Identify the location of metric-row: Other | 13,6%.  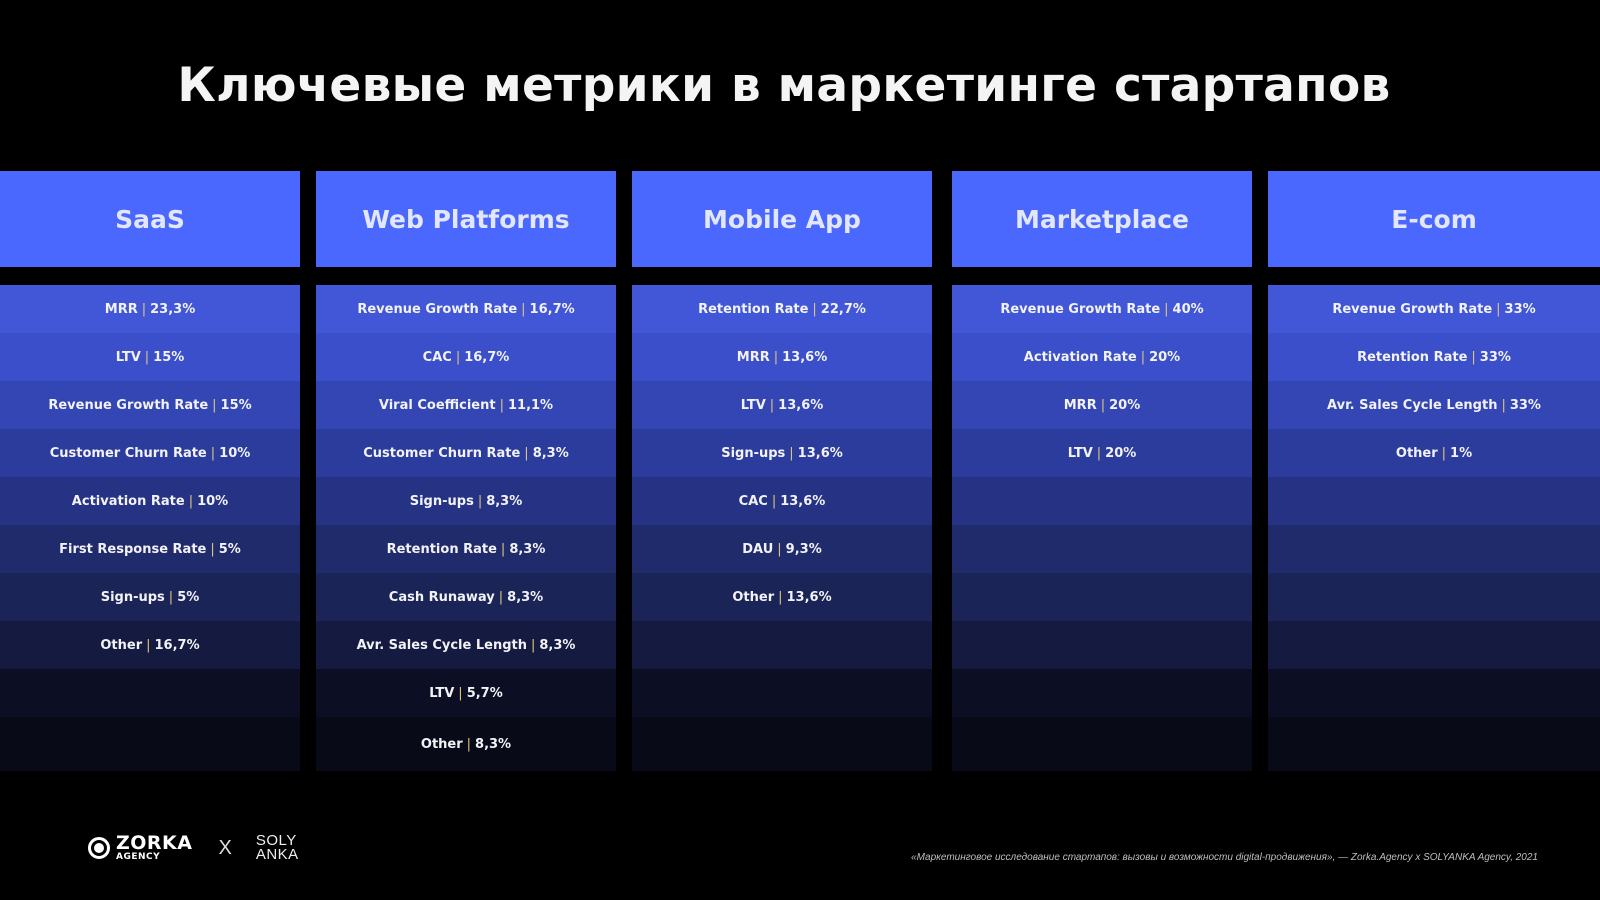
(782, 597).